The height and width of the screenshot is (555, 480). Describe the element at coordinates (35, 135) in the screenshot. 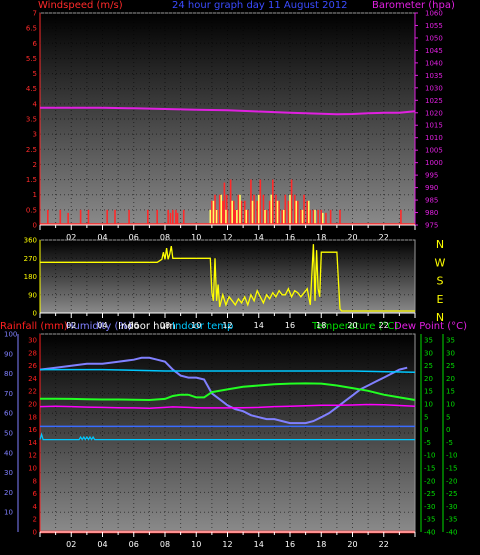

I see `wind-y-tick-label: 3` at that location.